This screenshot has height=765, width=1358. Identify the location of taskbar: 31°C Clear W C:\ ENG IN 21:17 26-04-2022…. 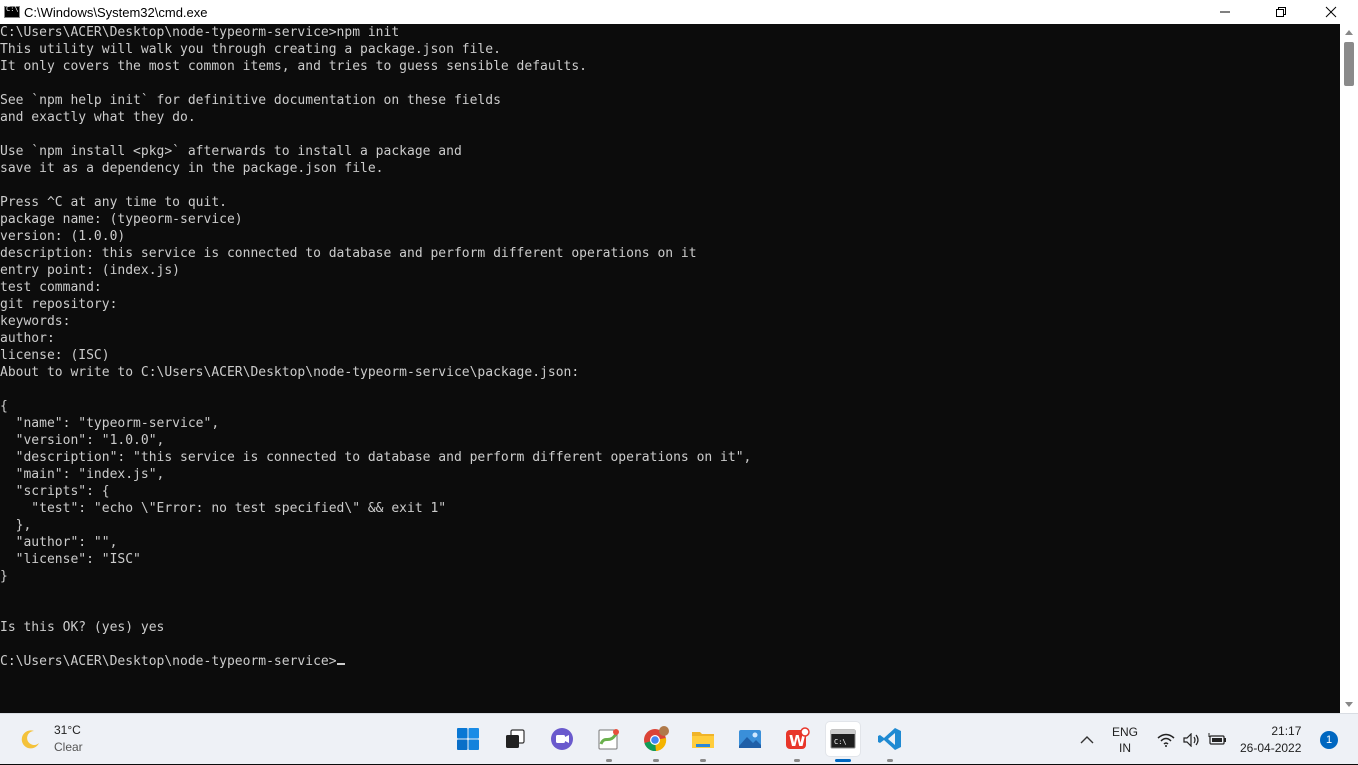
(679, 738).